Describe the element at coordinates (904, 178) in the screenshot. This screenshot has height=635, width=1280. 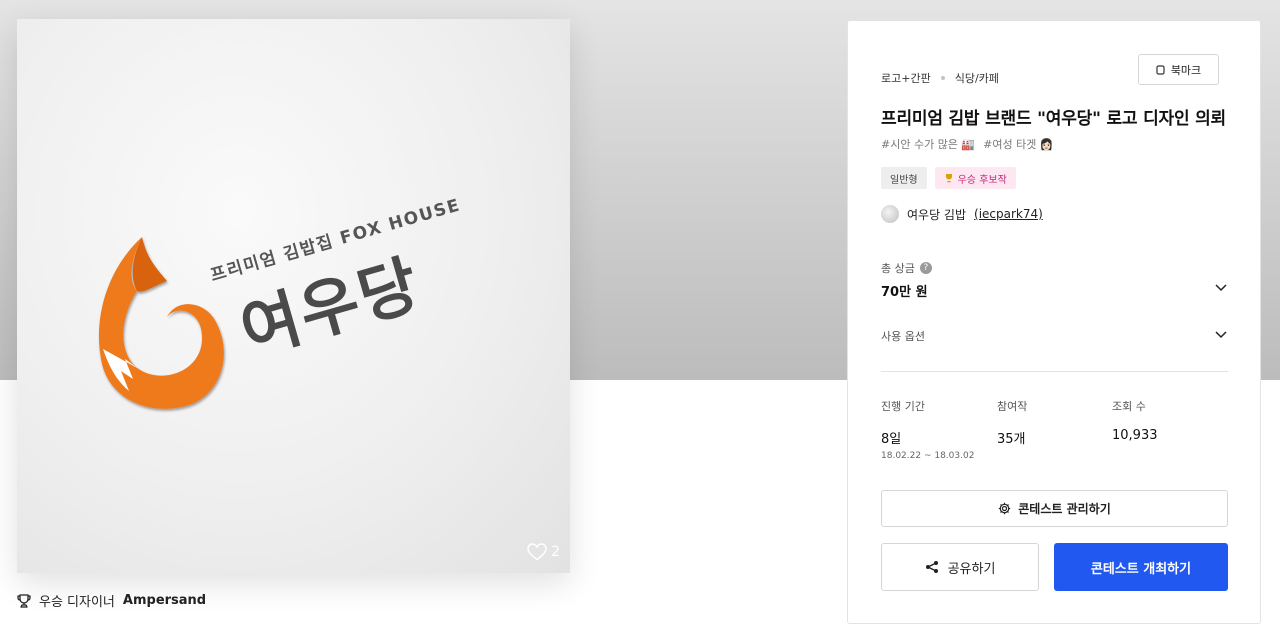
I see `contest-type-badge: 일반형` at that location.